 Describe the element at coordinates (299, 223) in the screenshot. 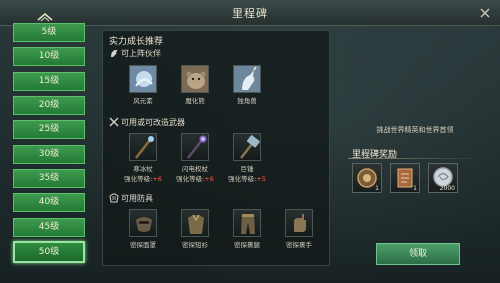

I see `spy-gloves-icon` at that location.